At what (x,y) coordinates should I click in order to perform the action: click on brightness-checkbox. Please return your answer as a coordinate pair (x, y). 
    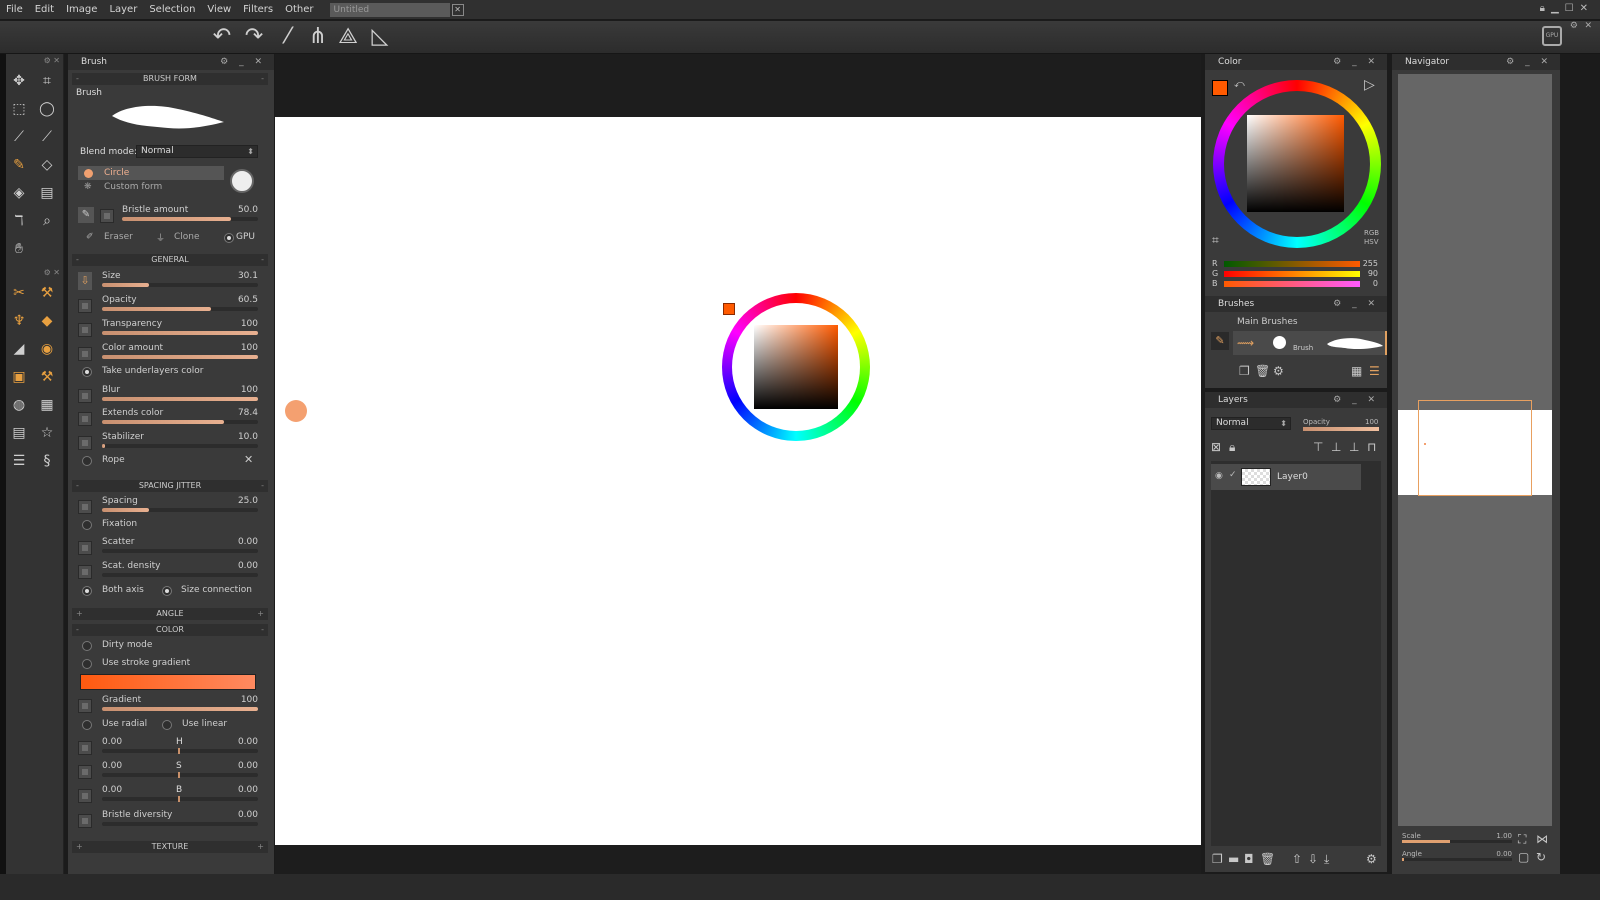
    Looking at the image, I should click on (85, 796).